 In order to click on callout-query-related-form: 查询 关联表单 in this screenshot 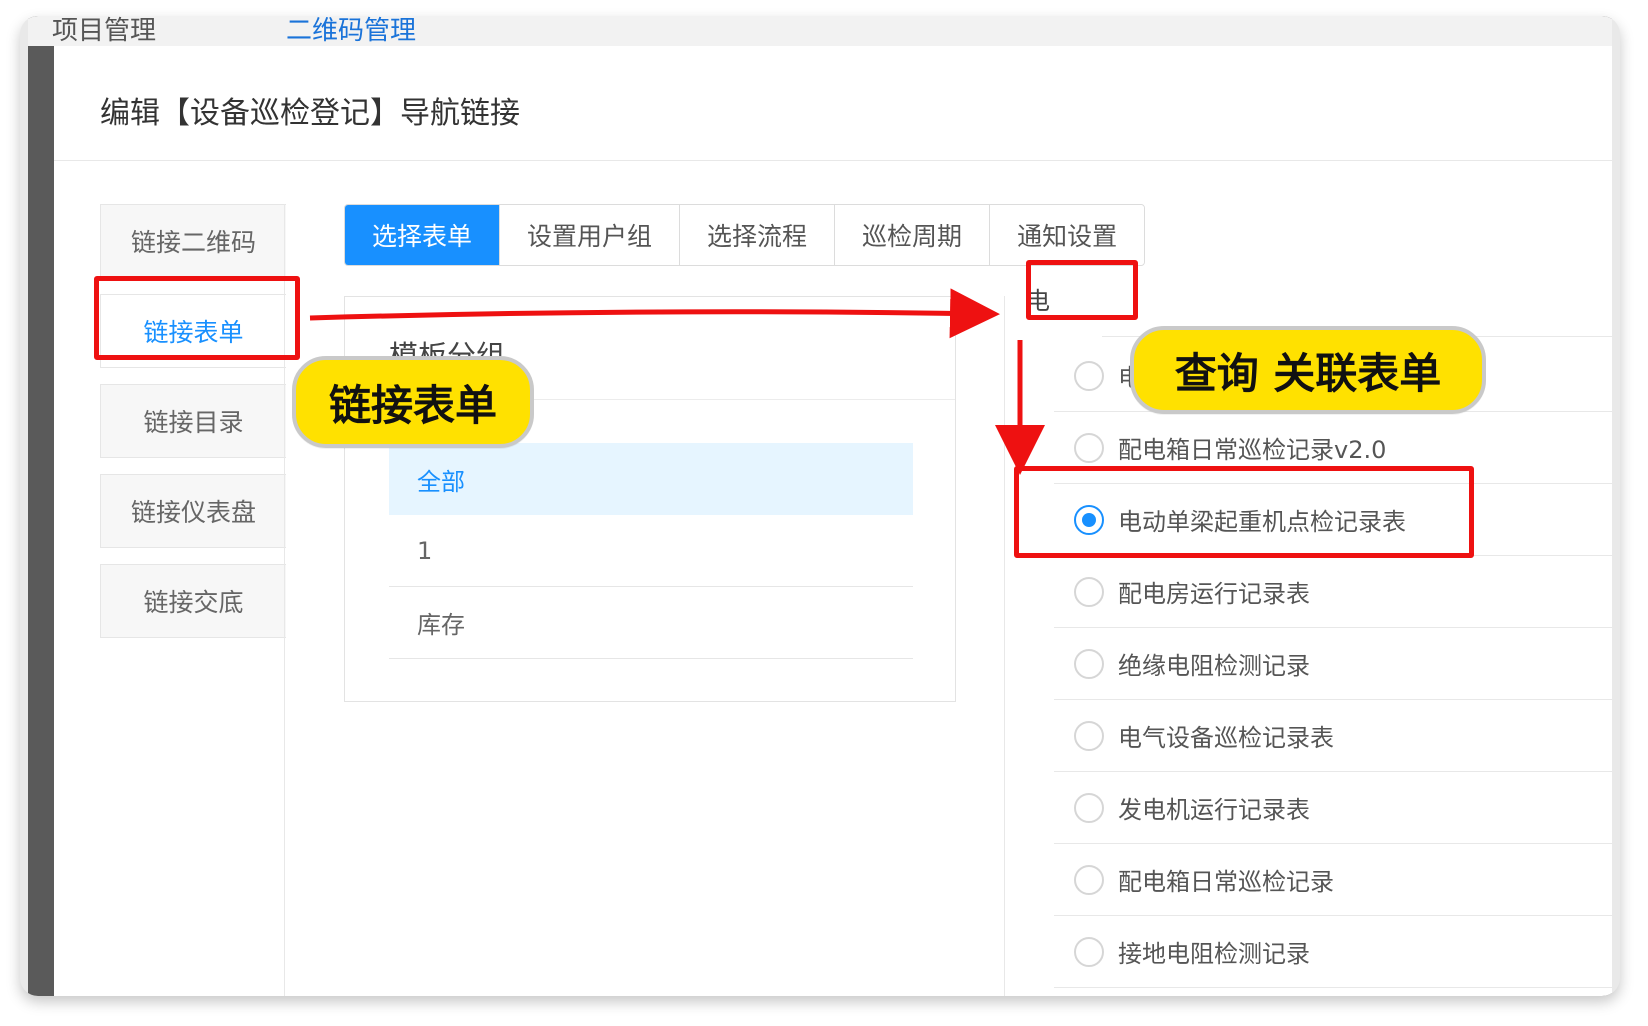, I will do `click(1308, 370)`.